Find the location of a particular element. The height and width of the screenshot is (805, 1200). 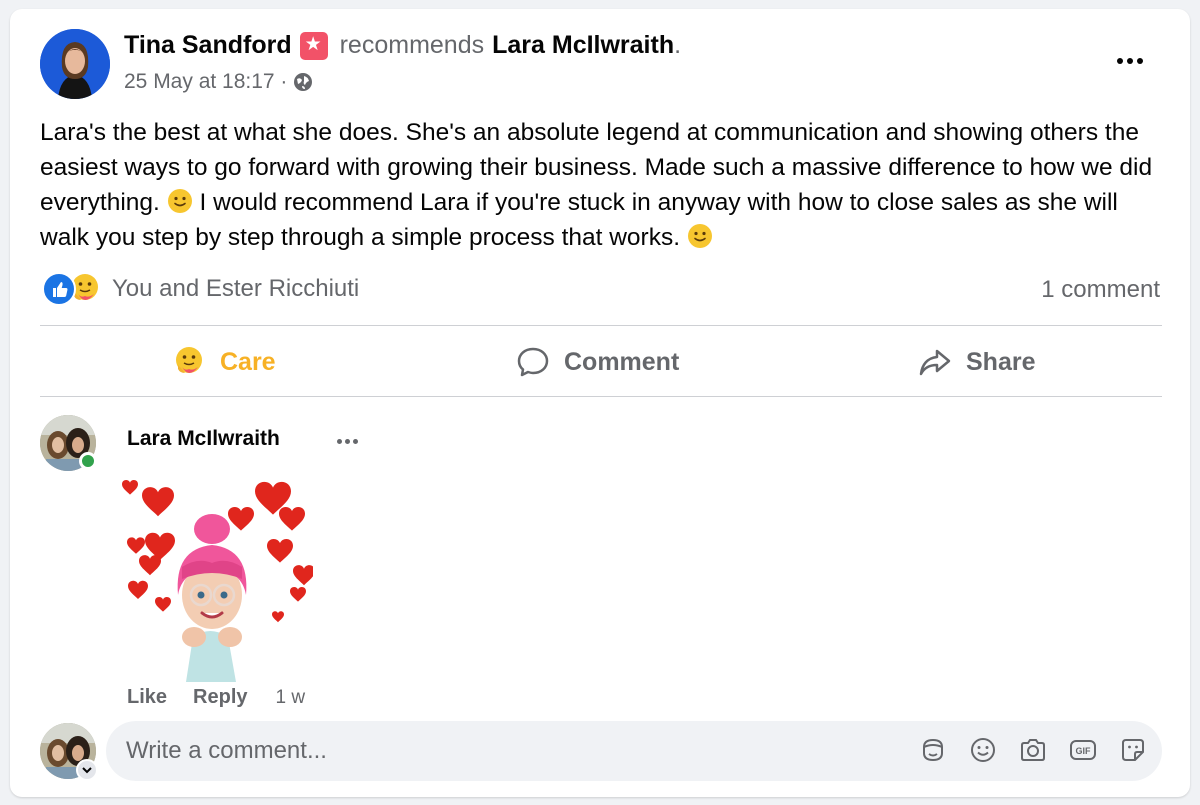

comment-options-button is located at coordinates (347, 441).